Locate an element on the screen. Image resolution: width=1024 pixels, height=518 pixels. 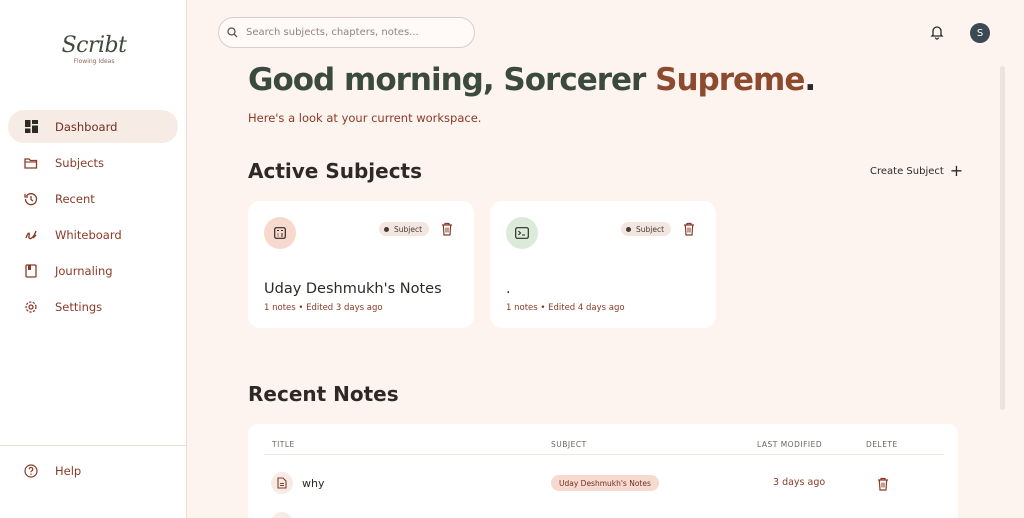
scrollbar is located at coordinates (1002, 238).